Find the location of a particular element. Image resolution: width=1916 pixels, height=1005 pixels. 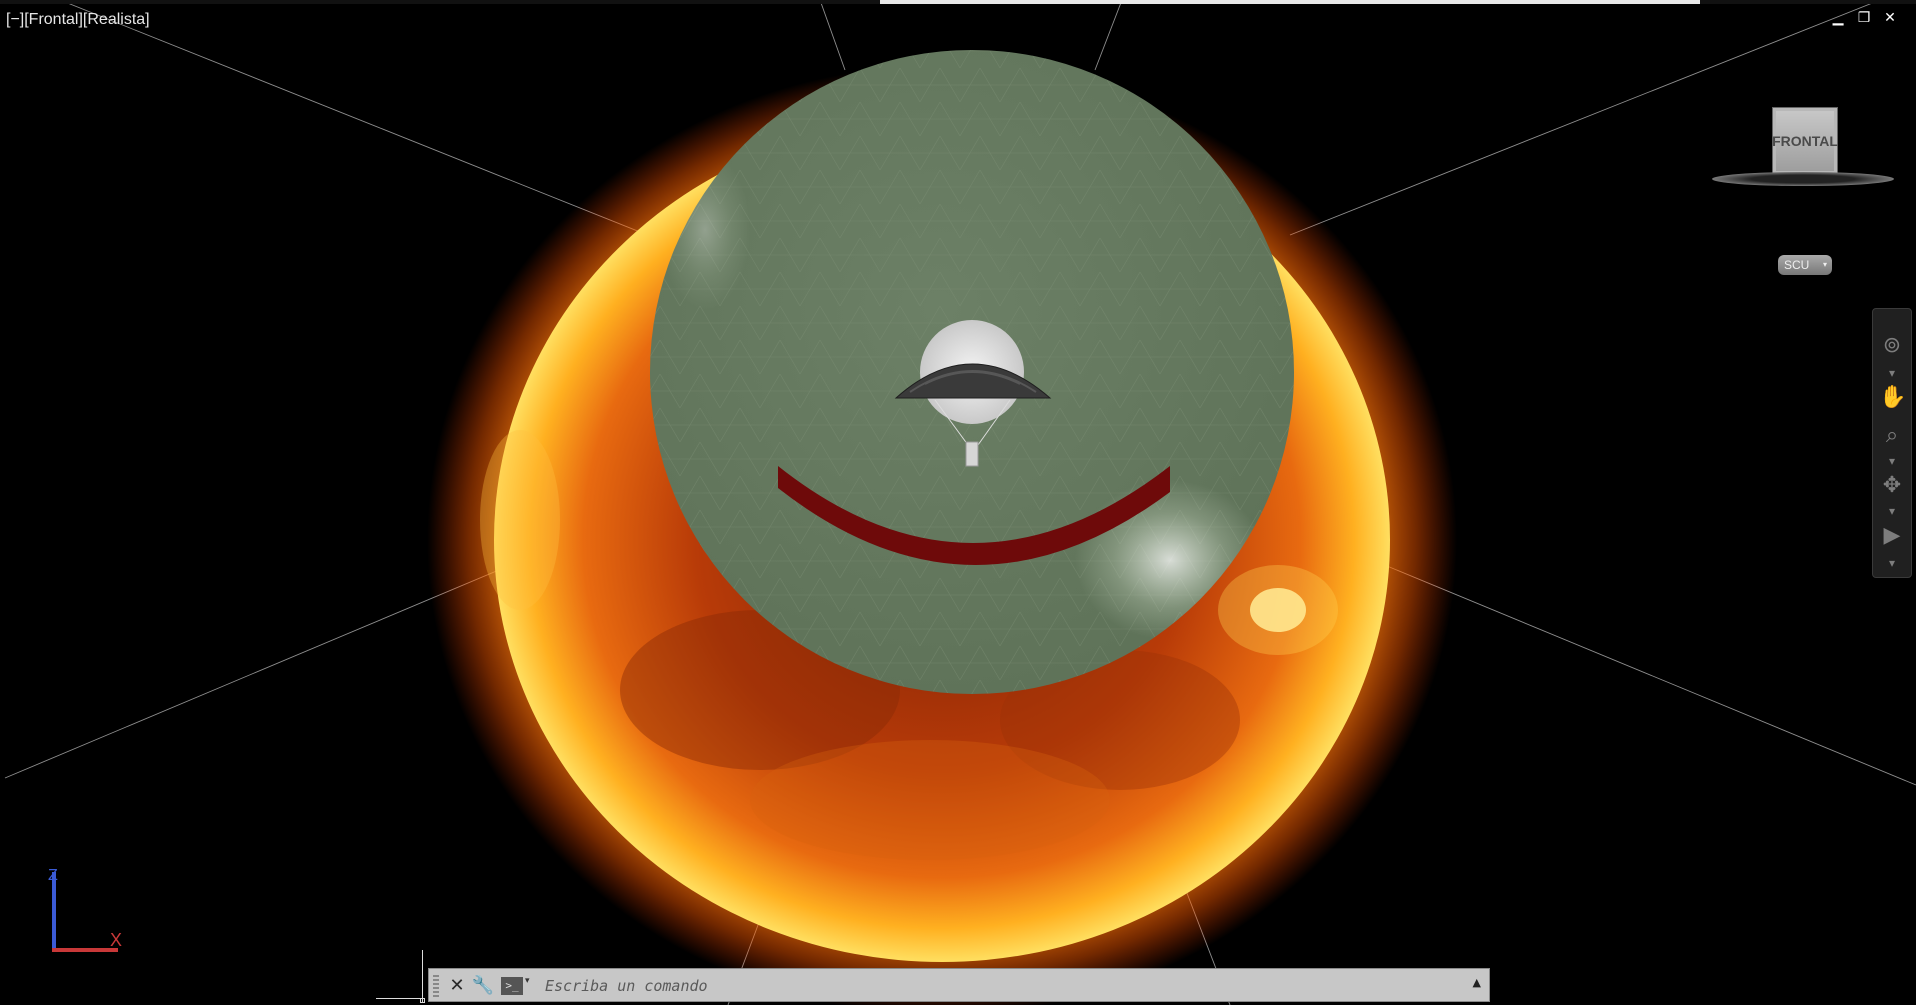

viewcube-front-face: FRONTAL is located at coordinates (1805, 141).